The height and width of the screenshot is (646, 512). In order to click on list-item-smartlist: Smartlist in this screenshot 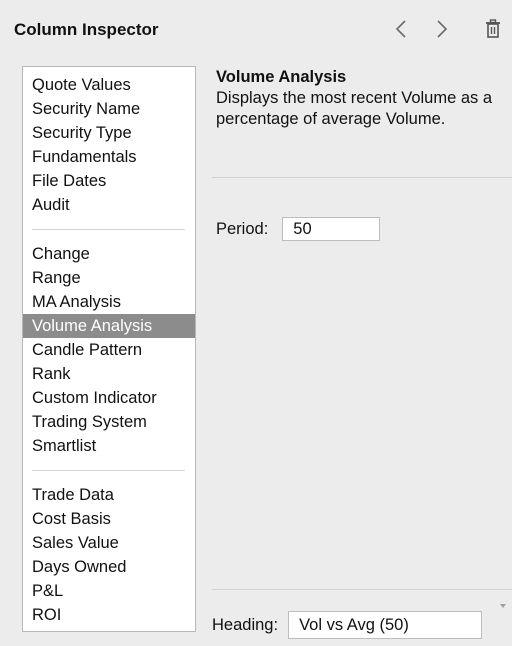, I will do `click(109, 446)`.